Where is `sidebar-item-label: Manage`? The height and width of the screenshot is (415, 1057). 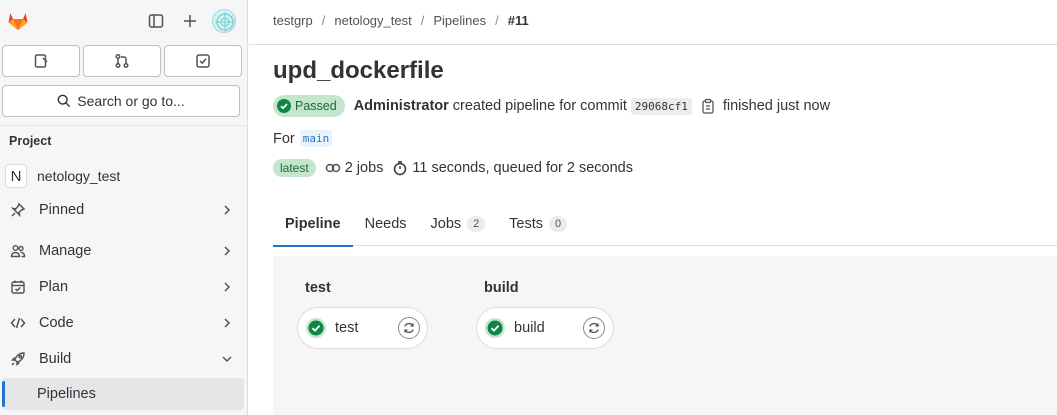 sidebar-item-label: Manage is located at coordinates (65, 251).